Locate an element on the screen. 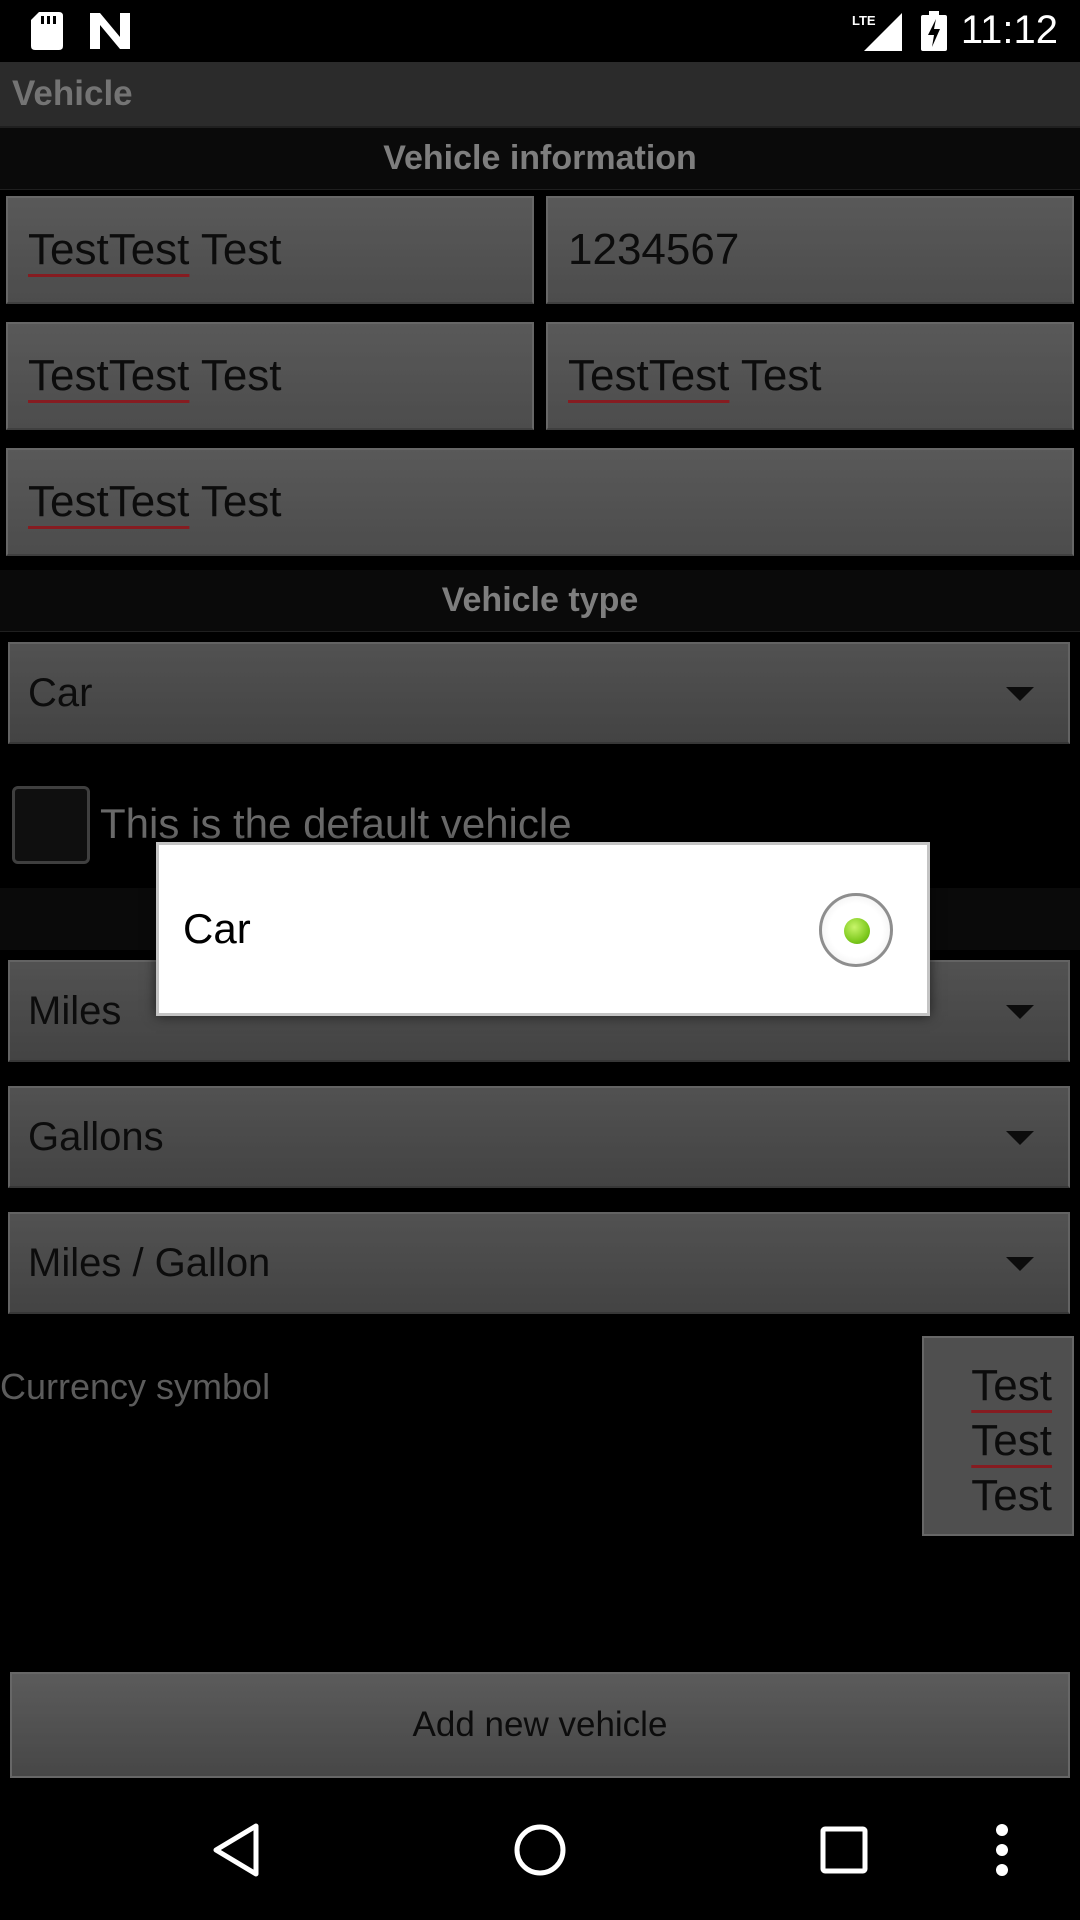  recents-icon is located at coordinates (844, 1850).